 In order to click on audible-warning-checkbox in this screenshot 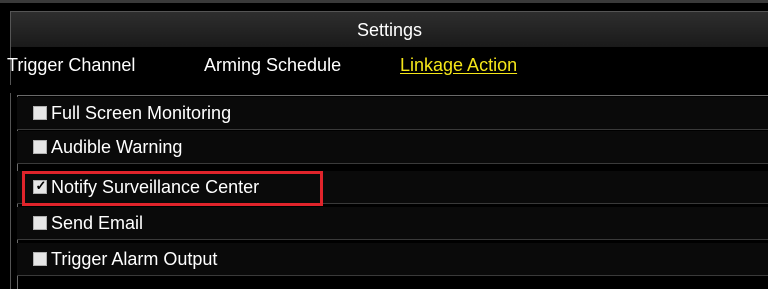, I will do `click(40, 147)`.